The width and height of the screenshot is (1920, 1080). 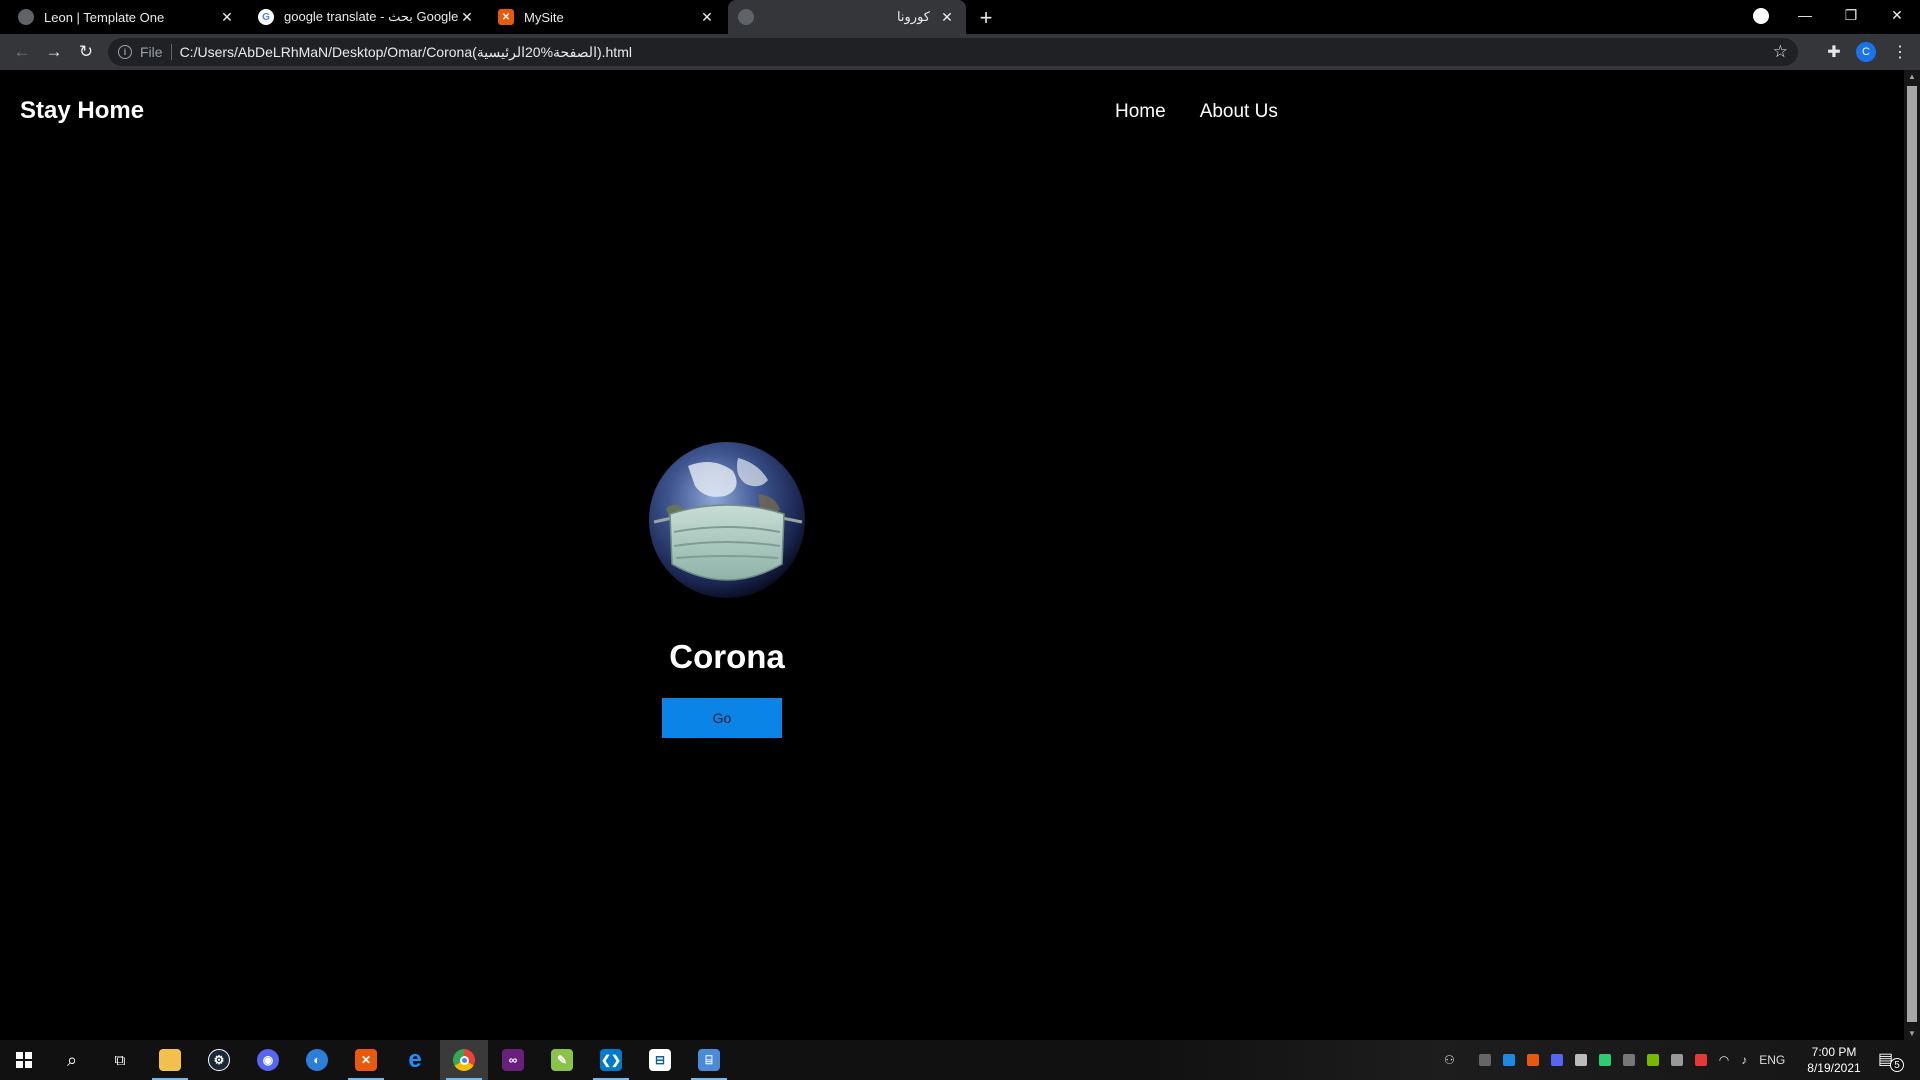 I want to click on scroll-up-arrow-icon: ▲, so click(x=1912, y=76).